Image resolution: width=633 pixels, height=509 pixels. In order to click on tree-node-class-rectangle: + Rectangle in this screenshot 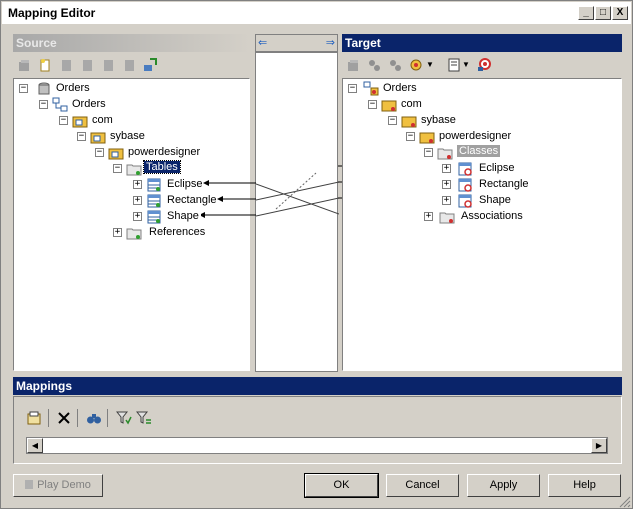, I will do `click(521, 185)`.